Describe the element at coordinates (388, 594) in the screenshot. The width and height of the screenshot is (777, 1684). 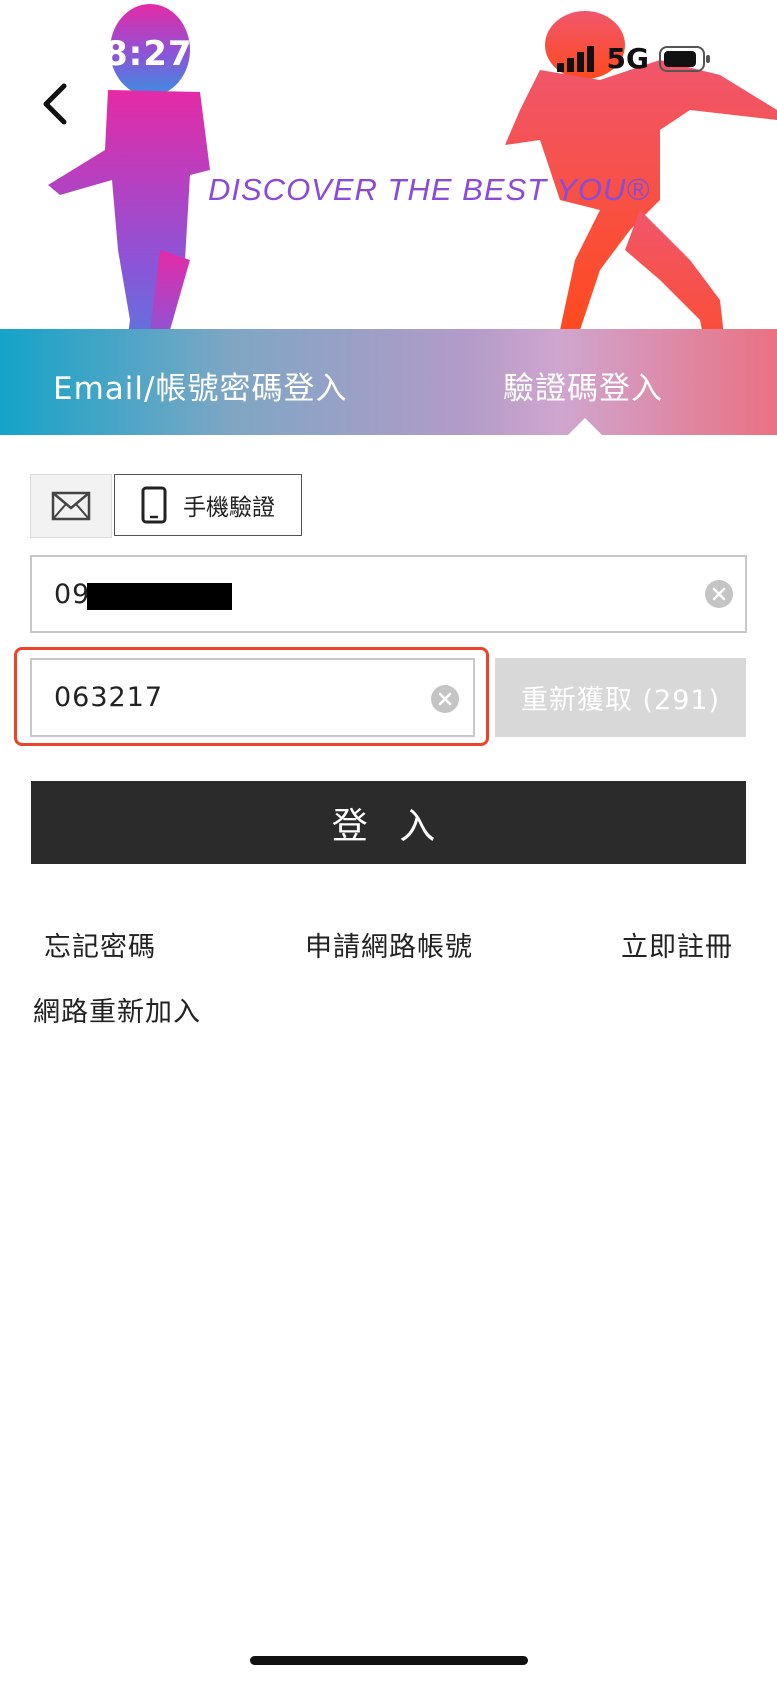
I see `phone-number-input: 09` at that location.